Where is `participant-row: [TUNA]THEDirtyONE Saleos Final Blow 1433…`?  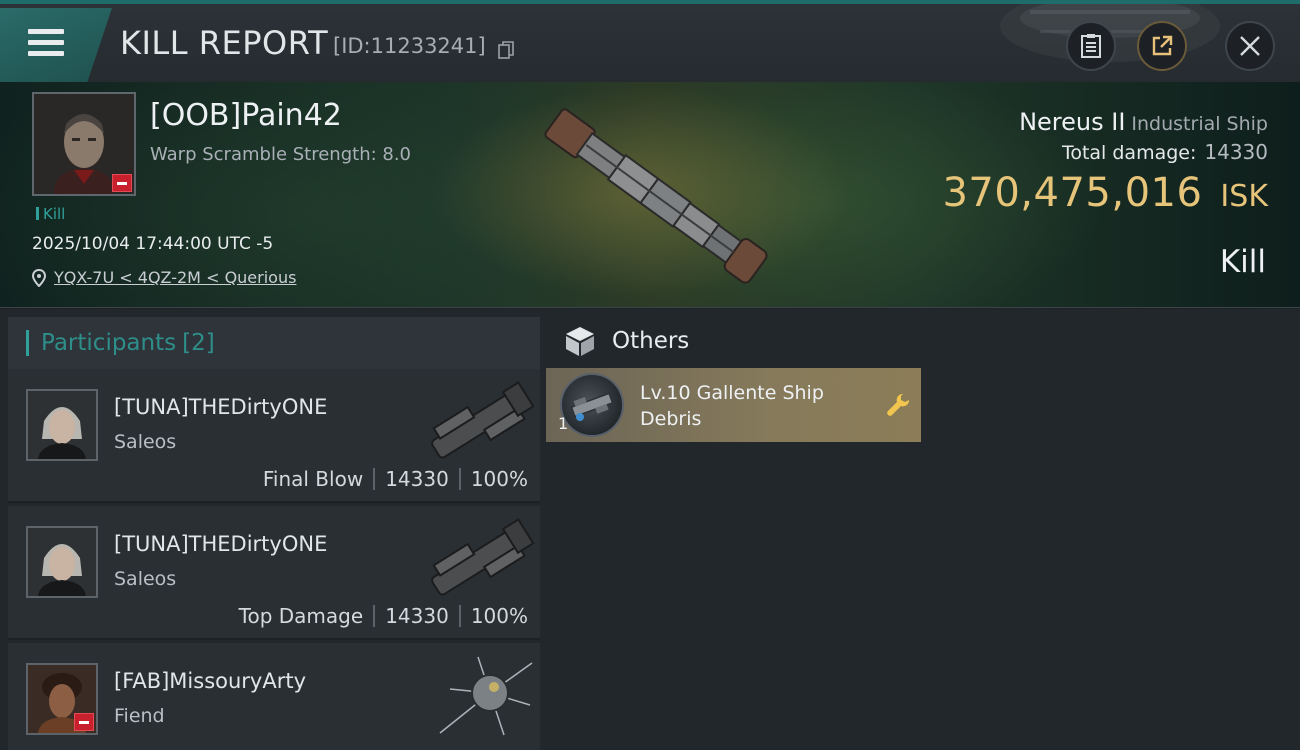
participant-row: [TUNA]THEDirtyONE Saleos Final Blow 1433… is located at coordinates (274, 436).